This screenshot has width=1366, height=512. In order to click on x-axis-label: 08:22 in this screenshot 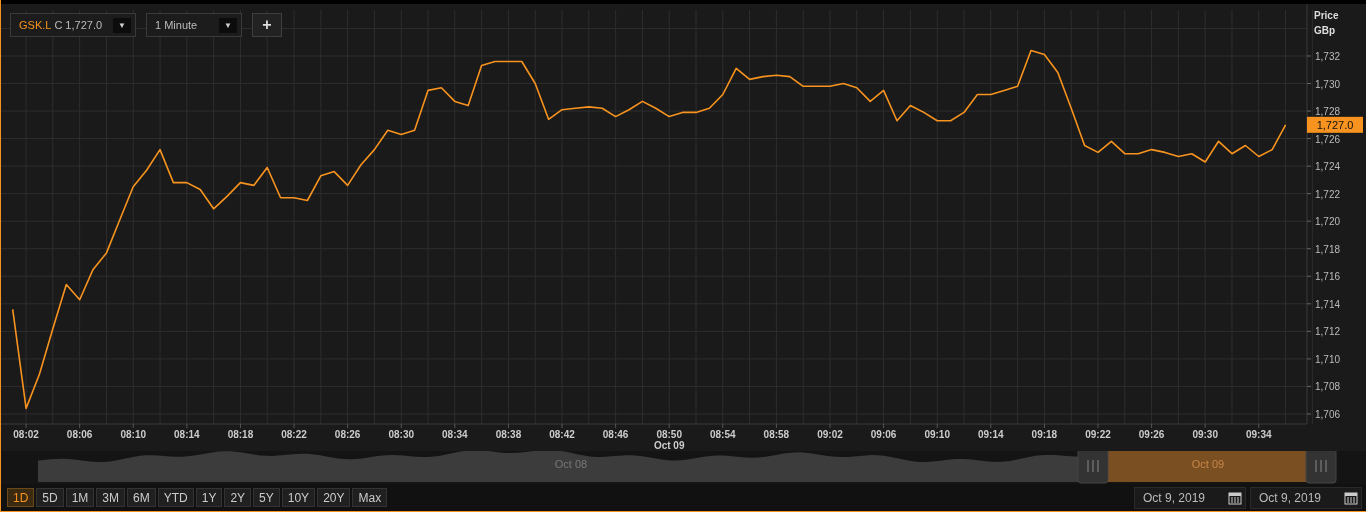, I will do `click(294, 434)`.